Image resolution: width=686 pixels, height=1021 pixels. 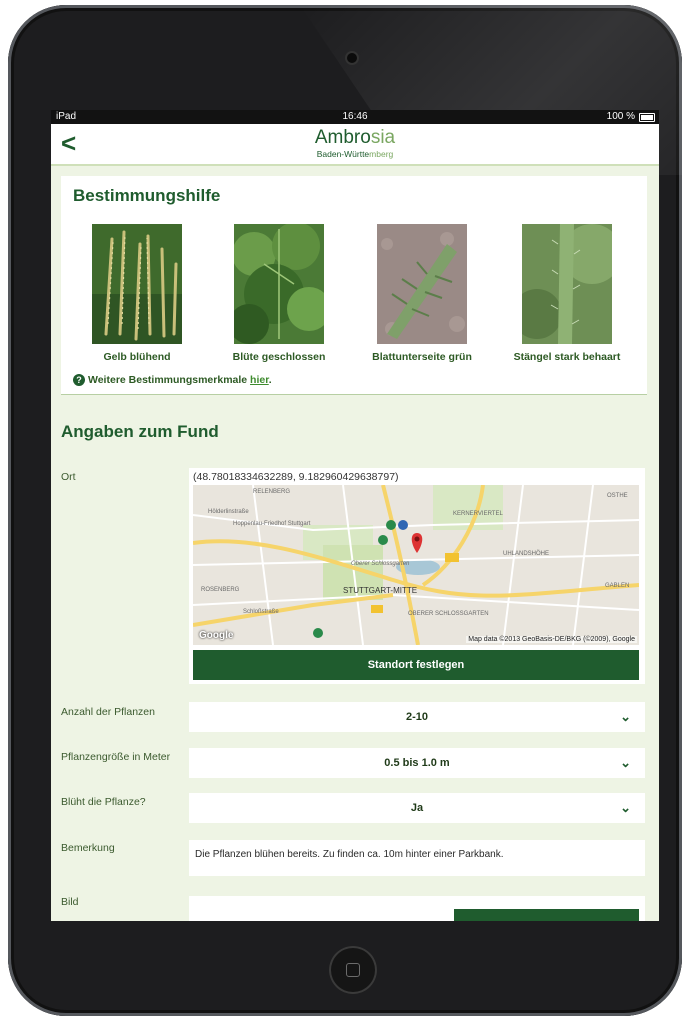 I want to click on set-location-button: Standort festlegen, so click(x=416, y=665).